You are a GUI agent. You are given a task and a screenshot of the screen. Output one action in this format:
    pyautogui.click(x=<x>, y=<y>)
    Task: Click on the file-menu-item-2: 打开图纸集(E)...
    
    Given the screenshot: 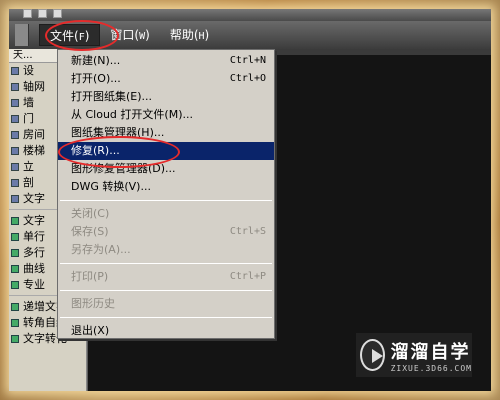 What is the action you would take?
    pyautogui.click(x=166, y=97)
    